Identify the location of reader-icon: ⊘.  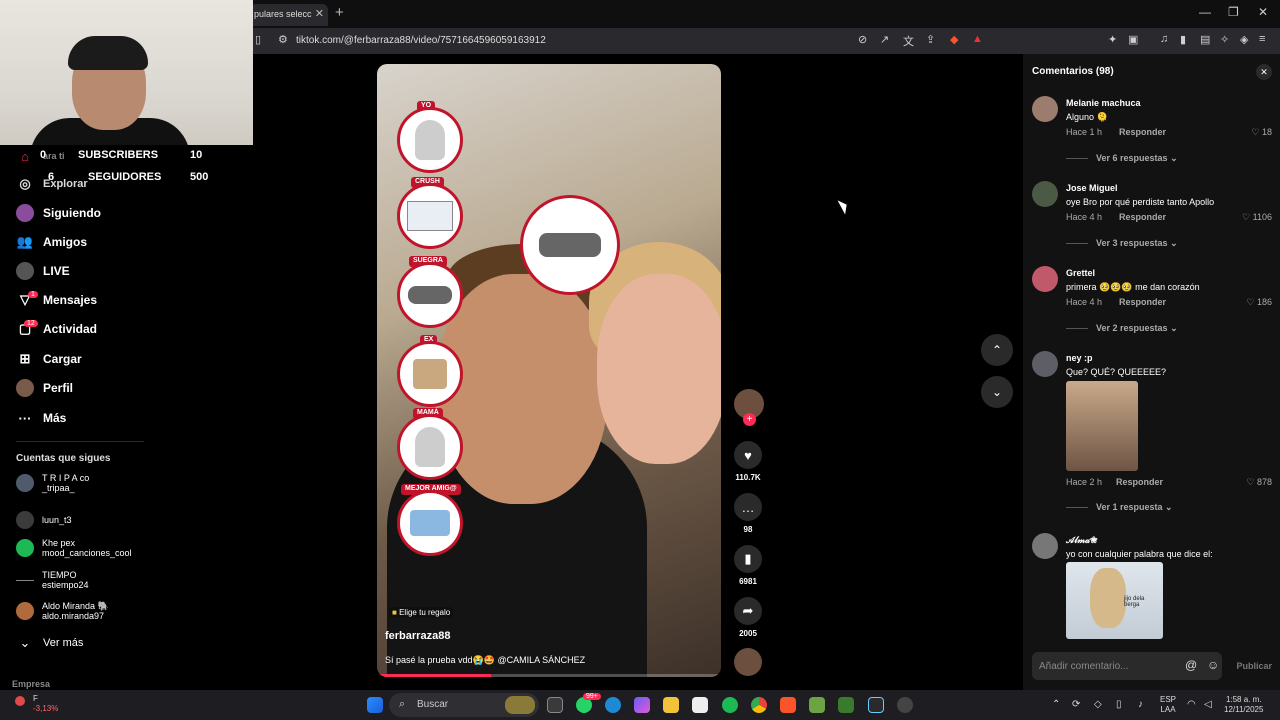
(862, 39).